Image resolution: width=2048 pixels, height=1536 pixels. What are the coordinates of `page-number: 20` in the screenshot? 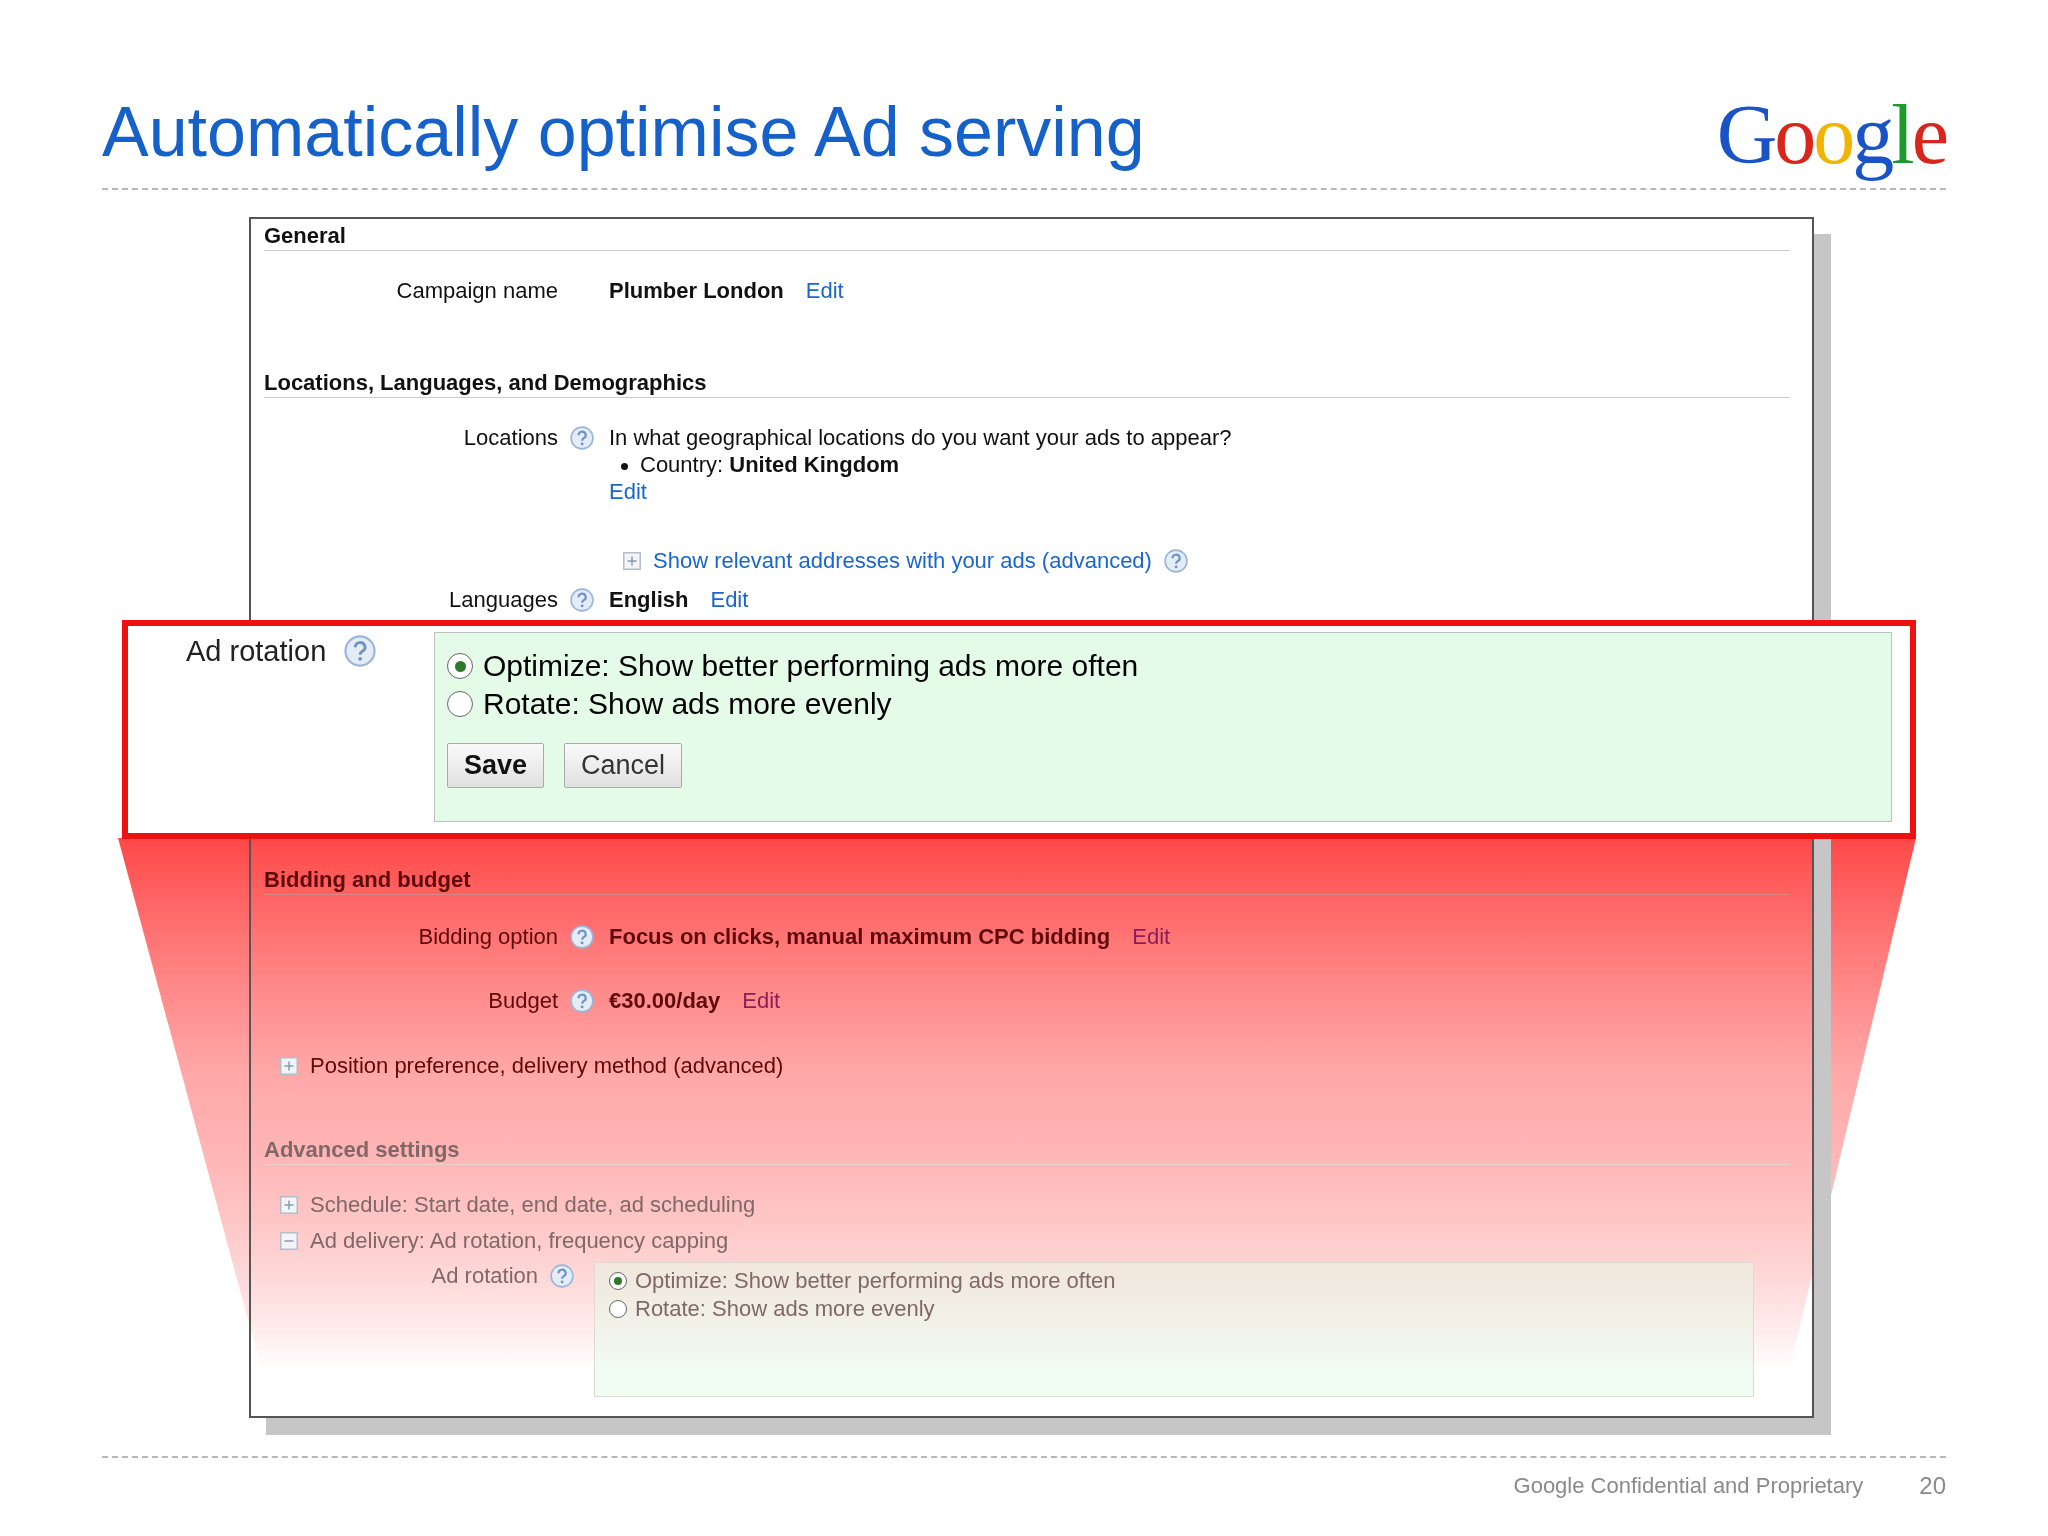 It's located at (1932, 1486).